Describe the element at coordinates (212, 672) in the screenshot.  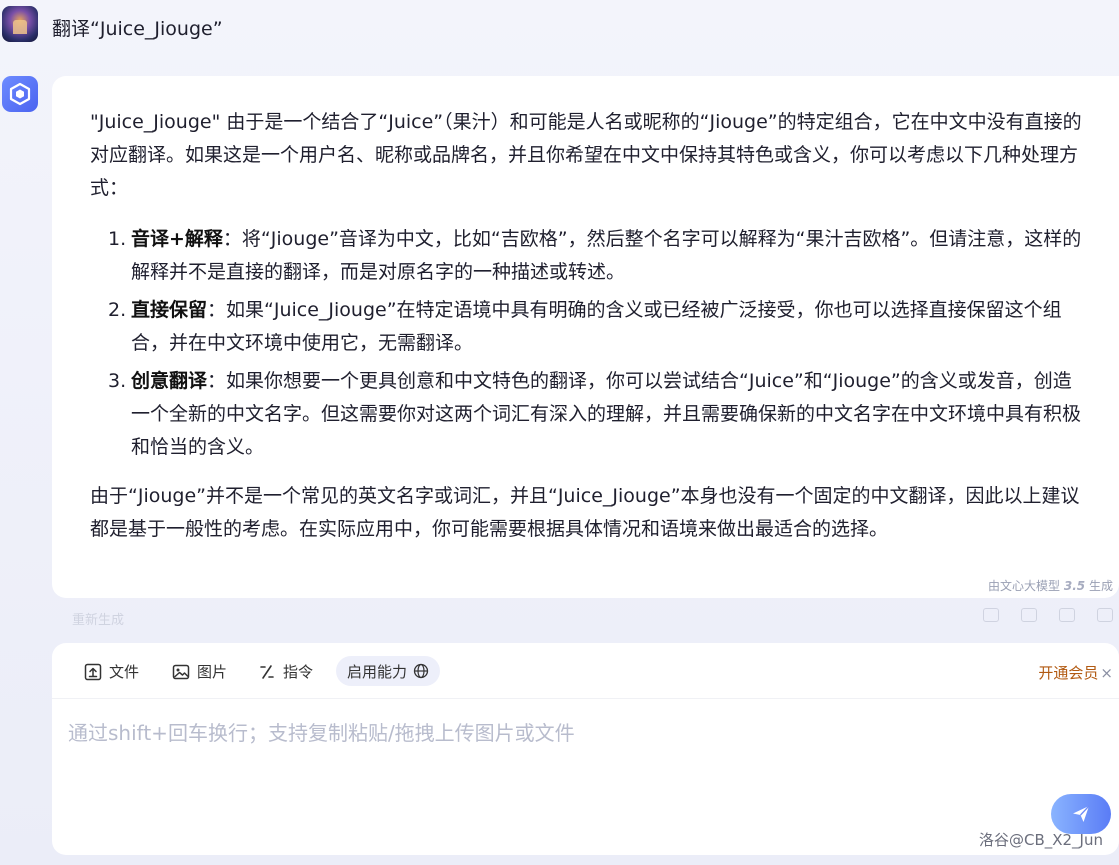
I see `image-upload-label: 图片` at that location.